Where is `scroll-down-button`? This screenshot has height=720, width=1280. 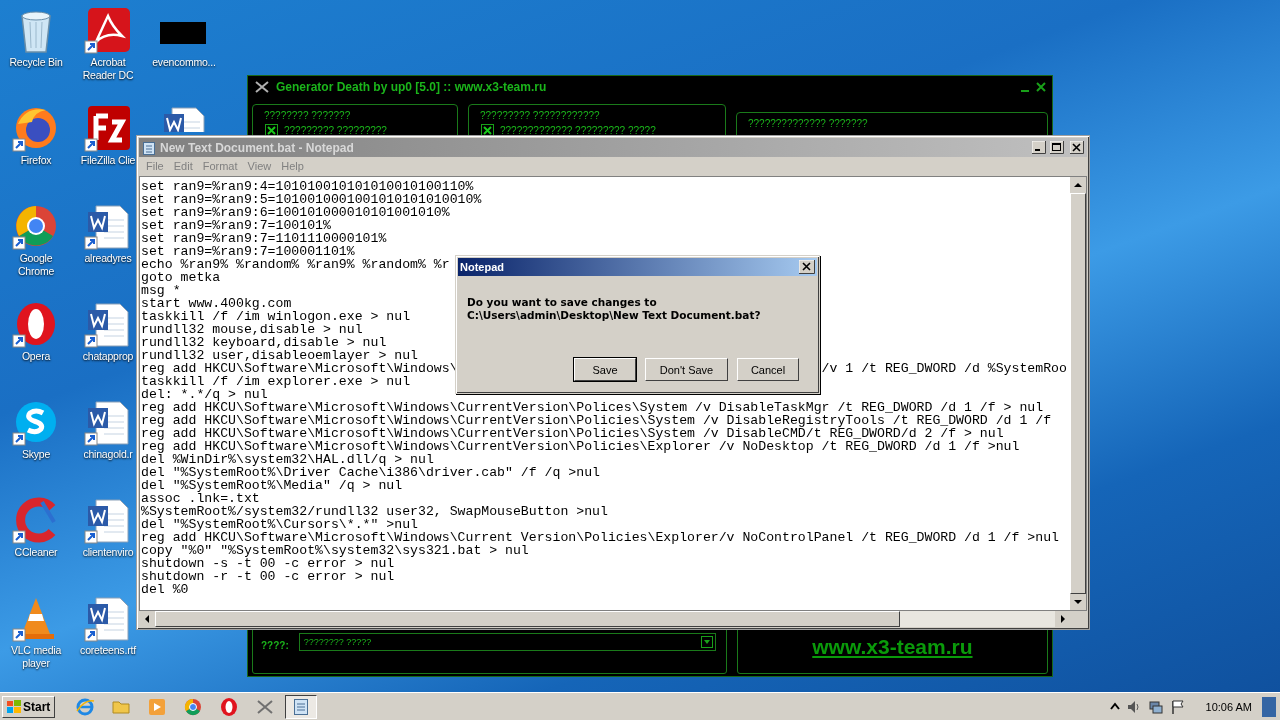 scroll-down-button is located at coordinates (1078, 602).